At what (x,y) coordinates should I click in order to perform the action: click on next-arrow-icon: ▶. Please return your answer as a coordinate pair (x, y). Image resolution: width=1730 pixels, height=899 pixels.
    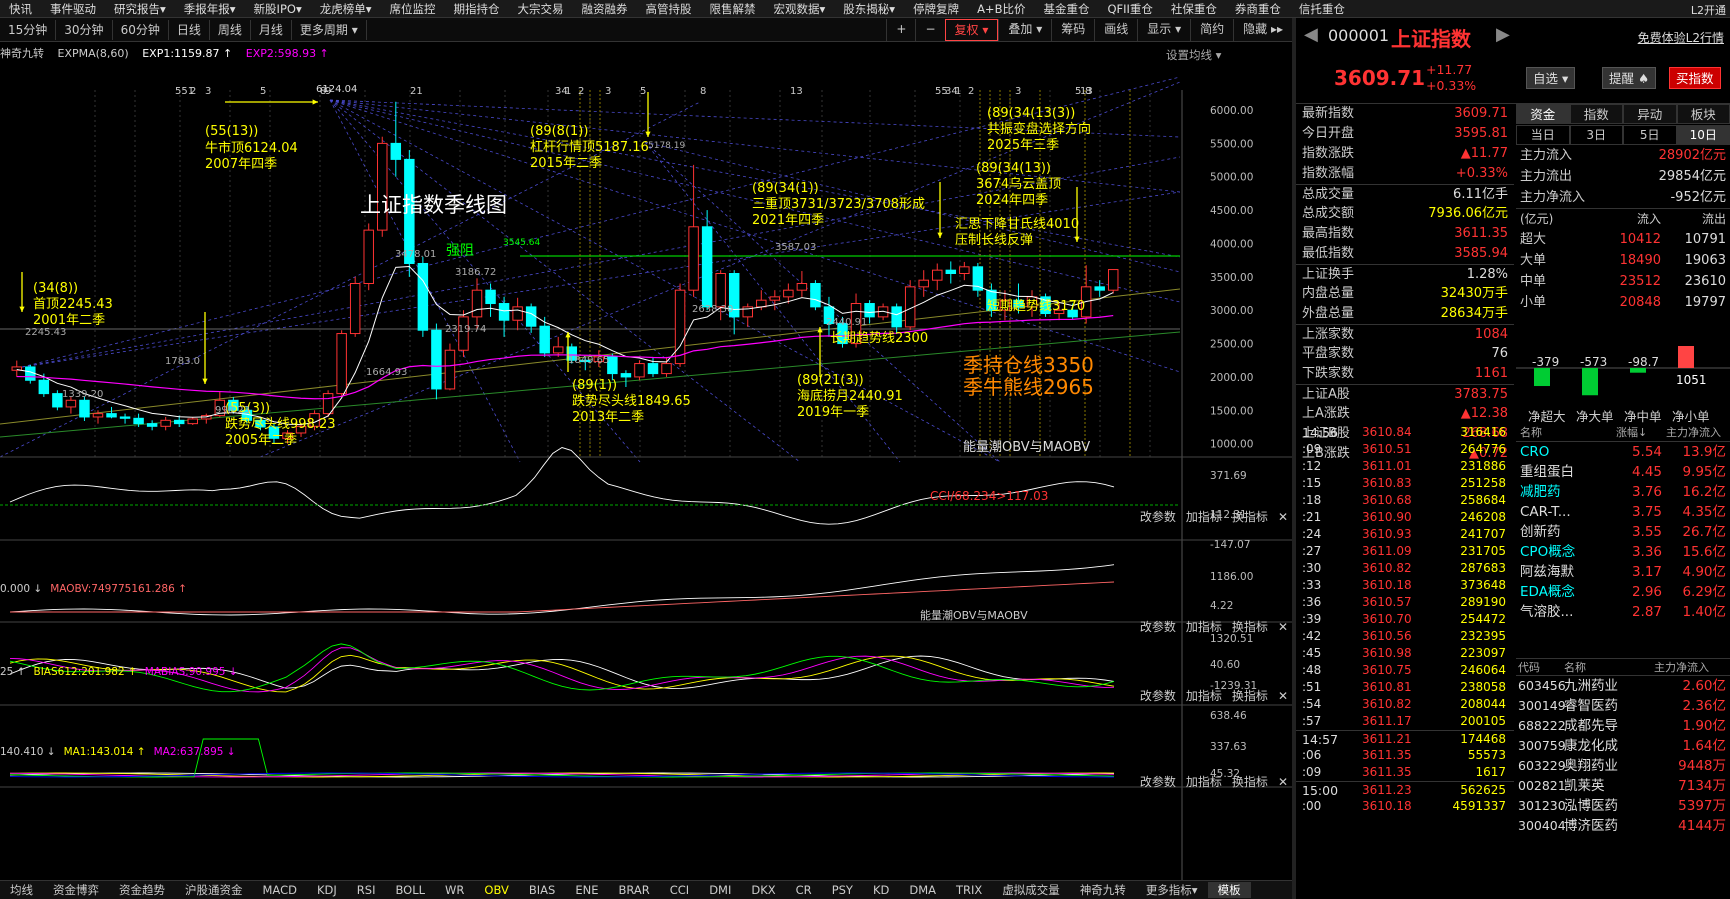
    Looking at the image, I should click on (1503, 34).